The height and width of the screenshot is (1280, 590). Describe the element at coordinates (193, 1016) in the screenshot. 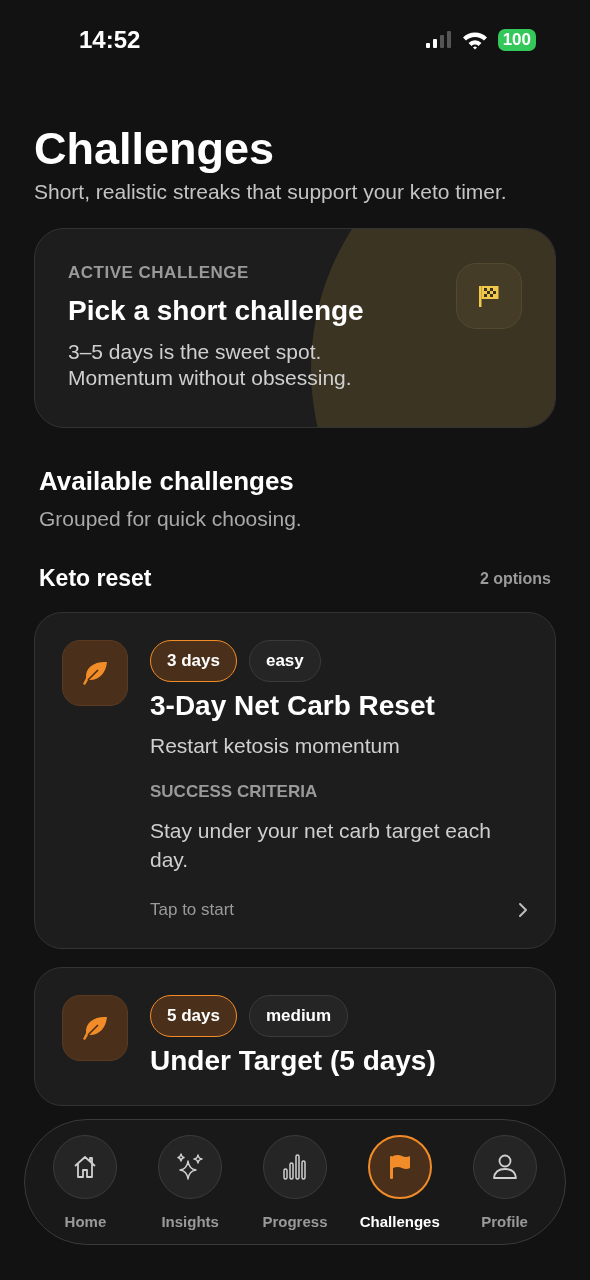

I see `tag: 5 days` at that location.